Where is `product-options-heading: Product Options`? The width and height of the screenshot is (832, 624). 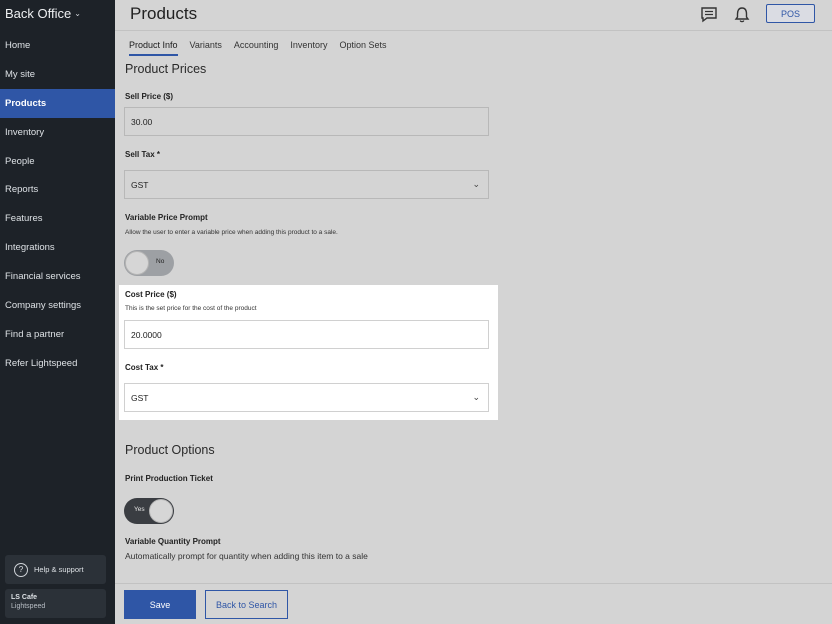 product-options-heading: Product Options is located at coordinates (170, 450).